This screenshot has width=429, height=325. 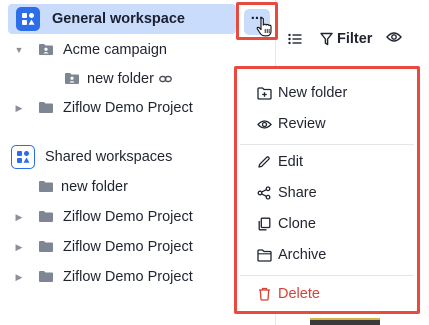 I want to click on chevron-down-icon: ▼, so click(x=19, y=50).